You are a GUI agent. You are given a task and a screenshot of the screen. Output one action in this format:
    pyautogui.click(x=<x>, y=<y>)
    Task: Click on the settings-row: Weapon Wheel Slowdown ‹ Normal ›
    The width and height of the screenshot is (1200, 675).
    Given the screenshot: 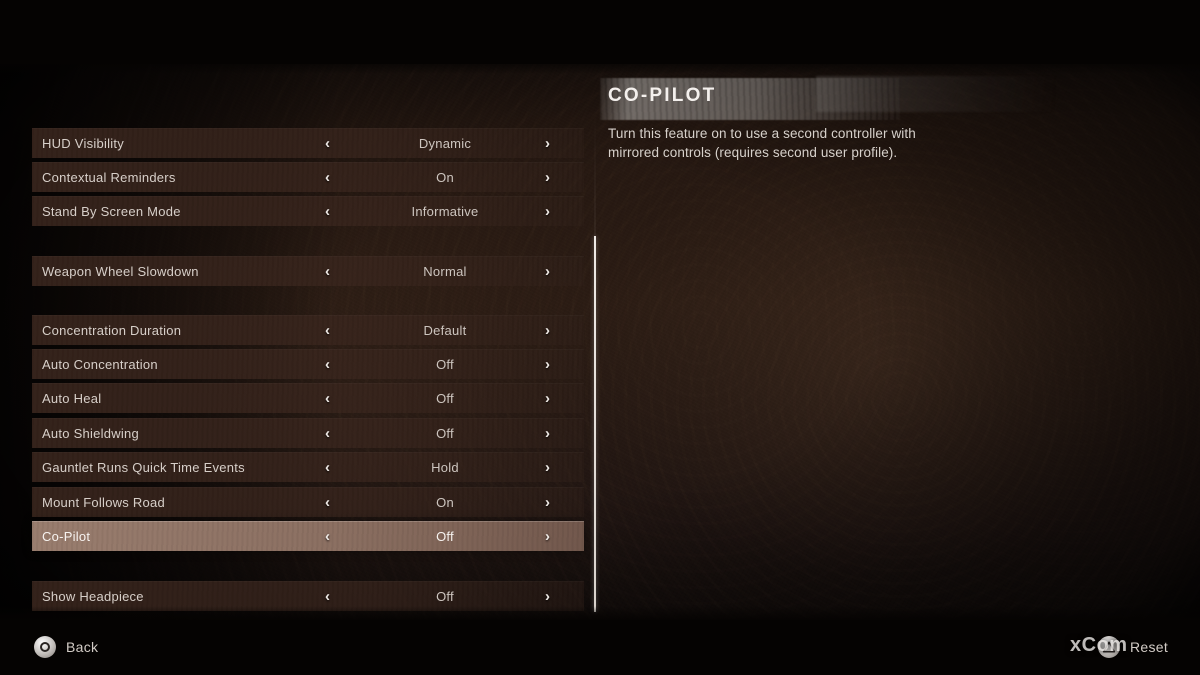 What is the action you would take?
    pyautogui.click(x=308, y=271)
    